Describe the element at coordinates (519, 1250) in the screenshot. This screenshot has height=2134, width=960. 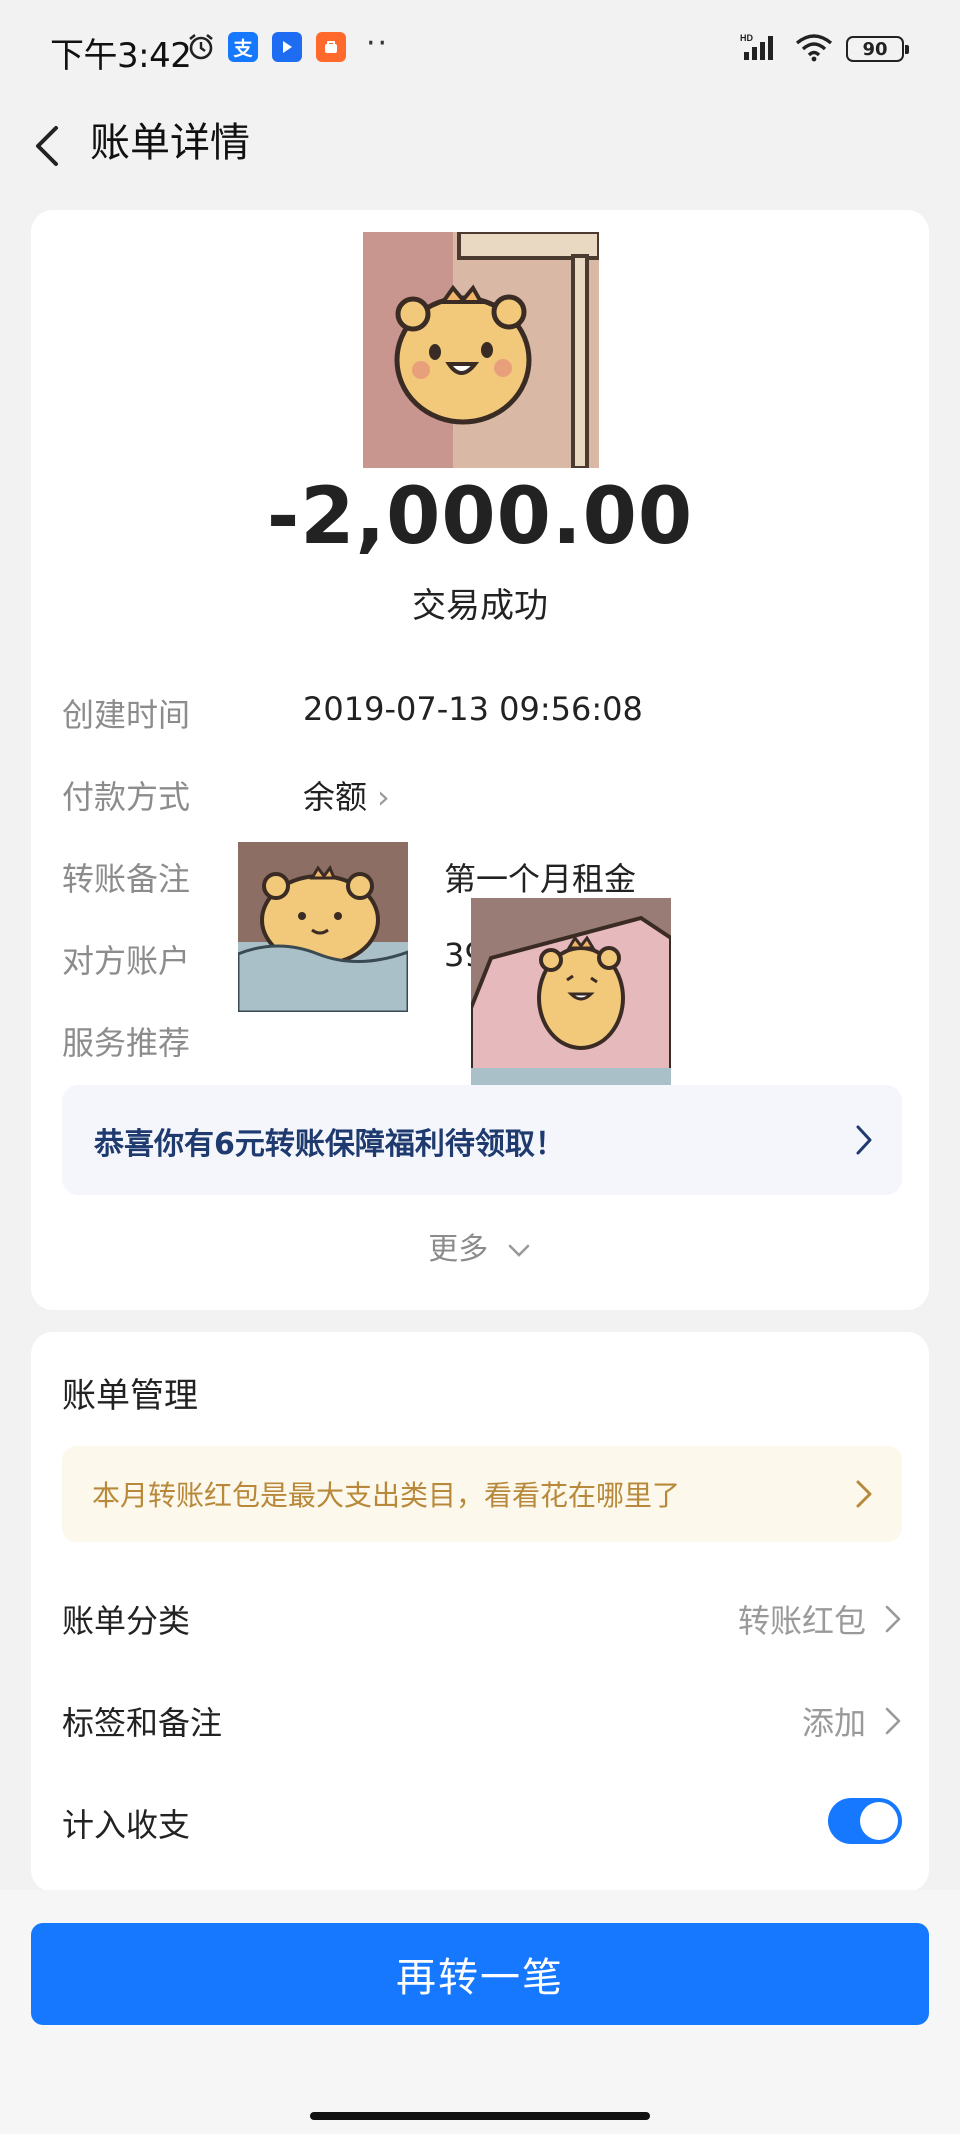
I see `chevron-down-icon` at that location.